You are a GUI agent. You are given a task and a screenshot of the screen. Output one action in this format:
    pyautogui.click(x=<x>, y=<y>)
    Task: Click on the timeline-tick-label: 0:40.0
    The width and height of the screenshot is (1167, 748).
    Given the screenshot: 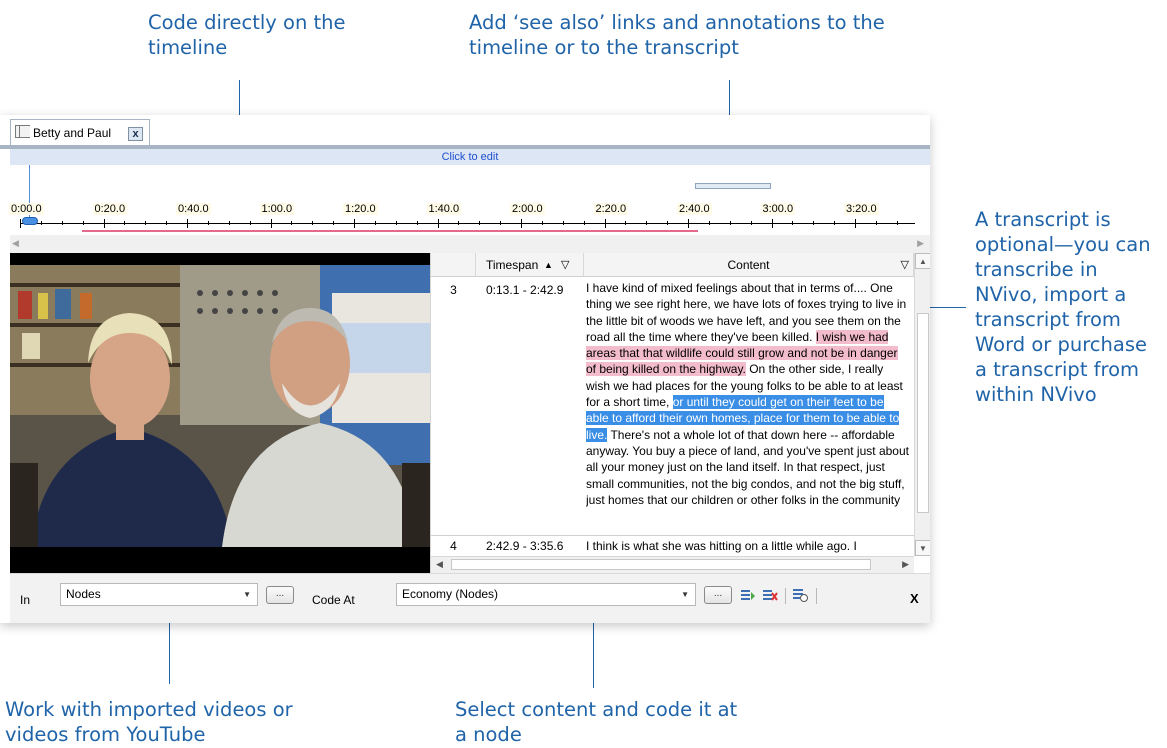 What is the action you would take?
    pyautogui.click(x=193, y=209)
    